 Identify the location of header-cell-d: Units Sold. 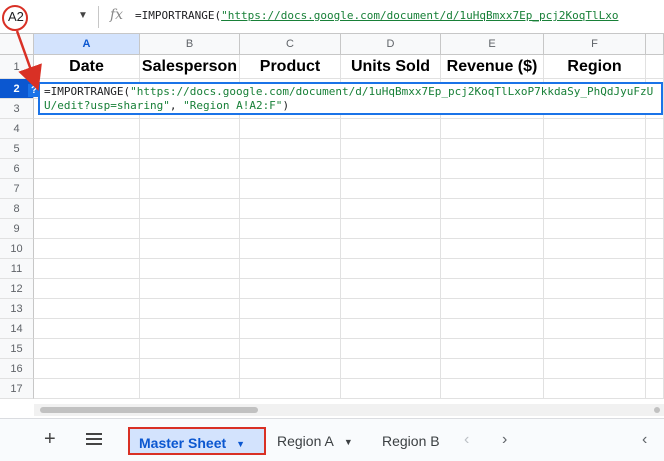
(391, 67).